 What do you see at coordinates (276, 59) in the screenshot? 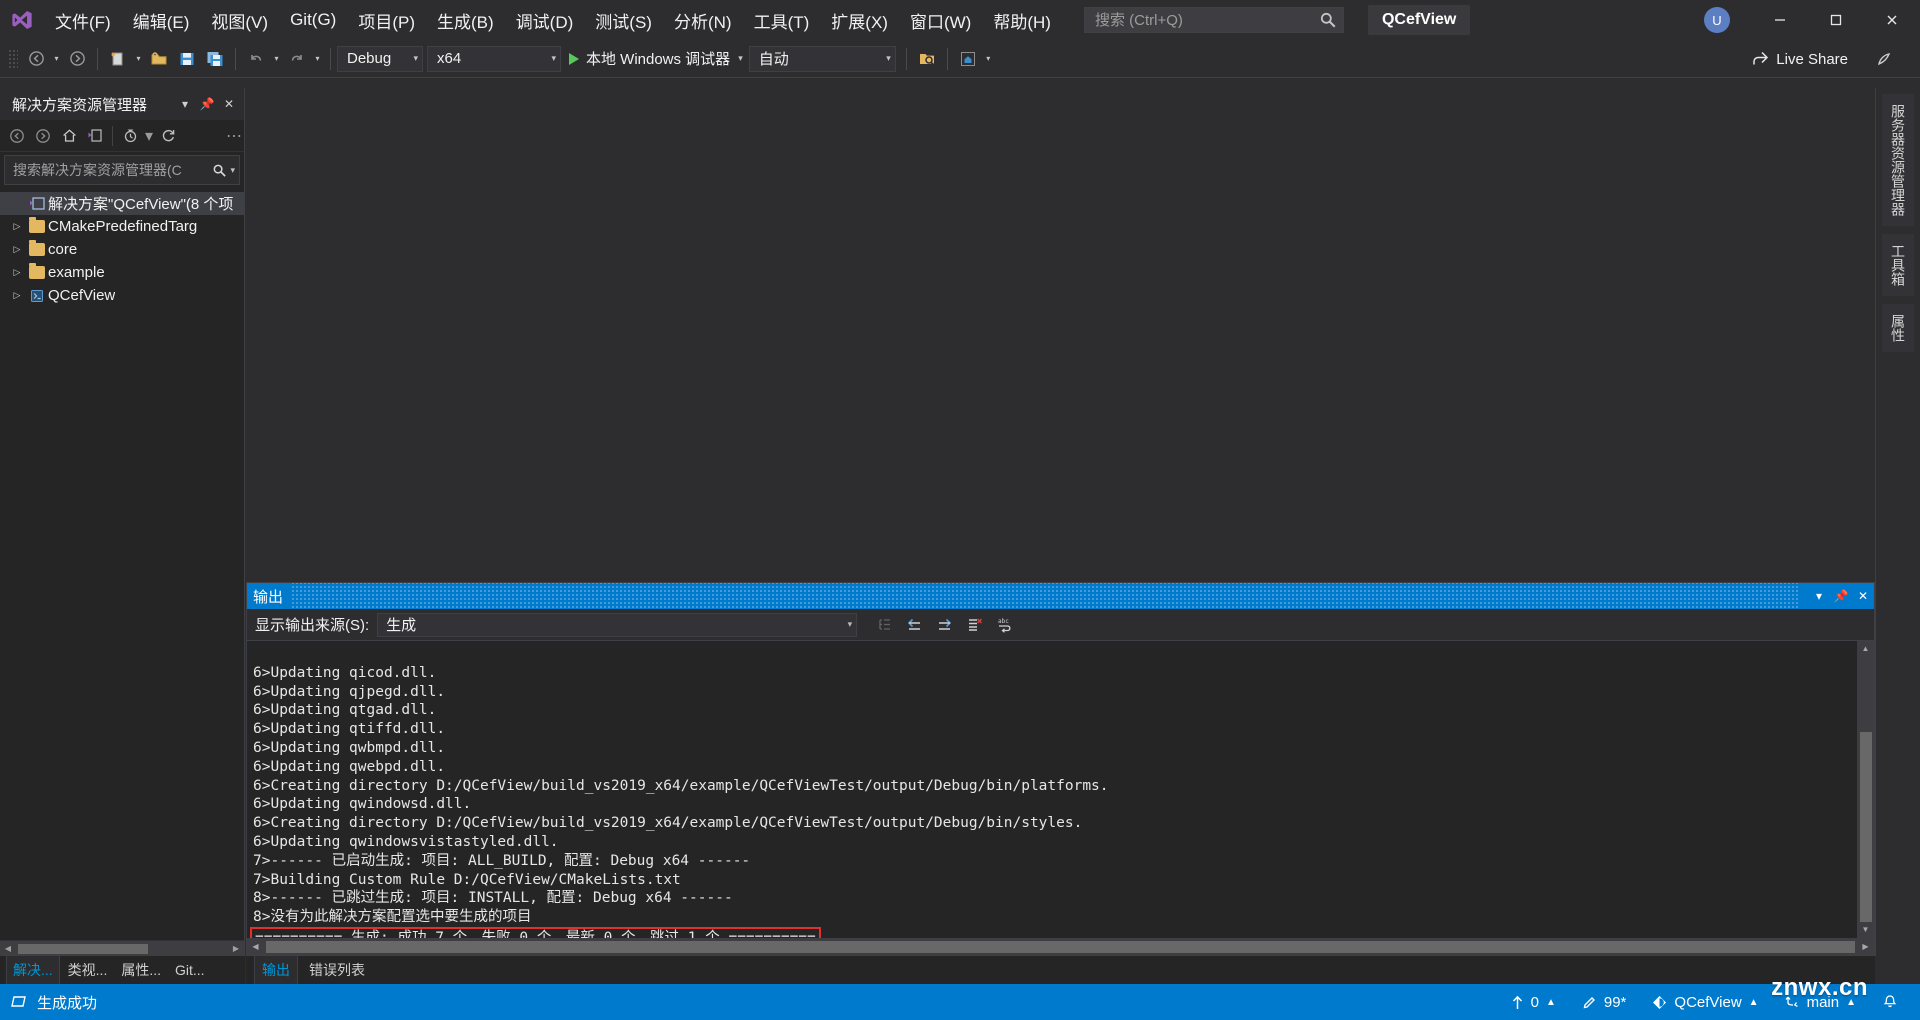
I see `undo-dropdown: ▾` at bounding box center [276, 59].